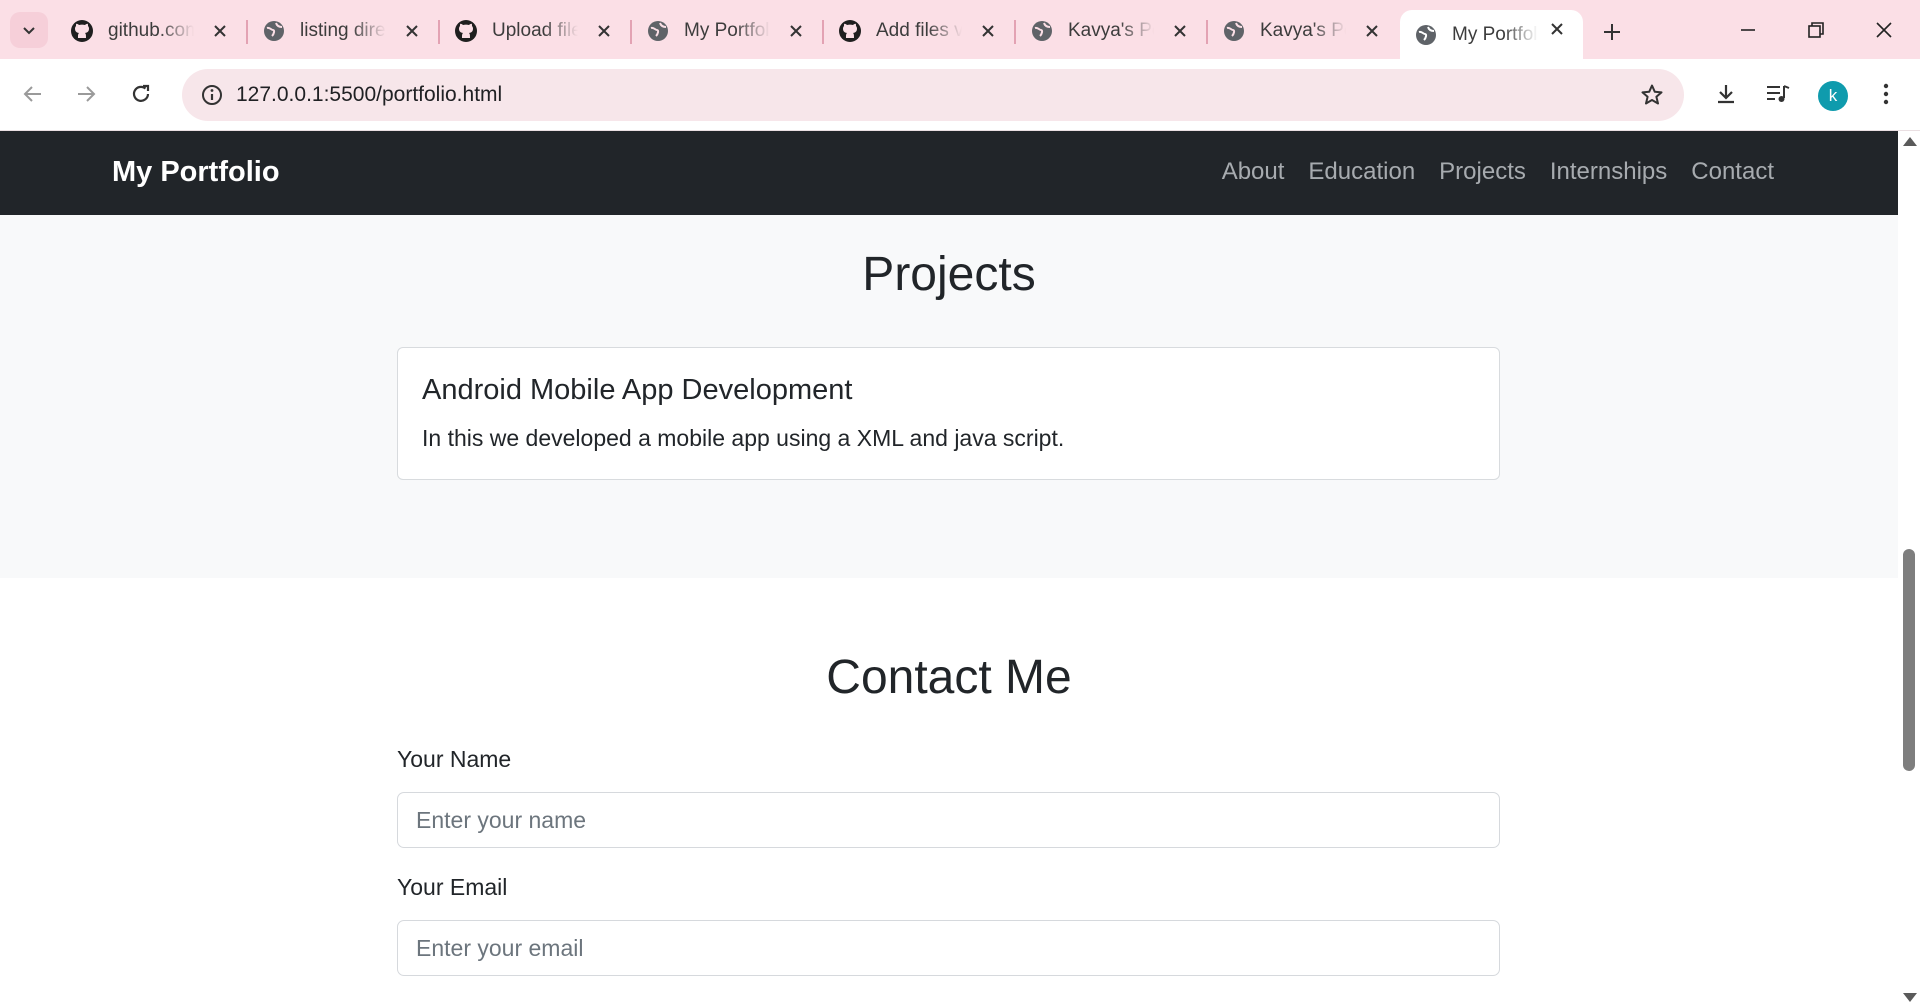 Image resolution: width=1920 pixels, height=1008 pixels. I want to click on tab-title: listing directory, so click(343, 30).